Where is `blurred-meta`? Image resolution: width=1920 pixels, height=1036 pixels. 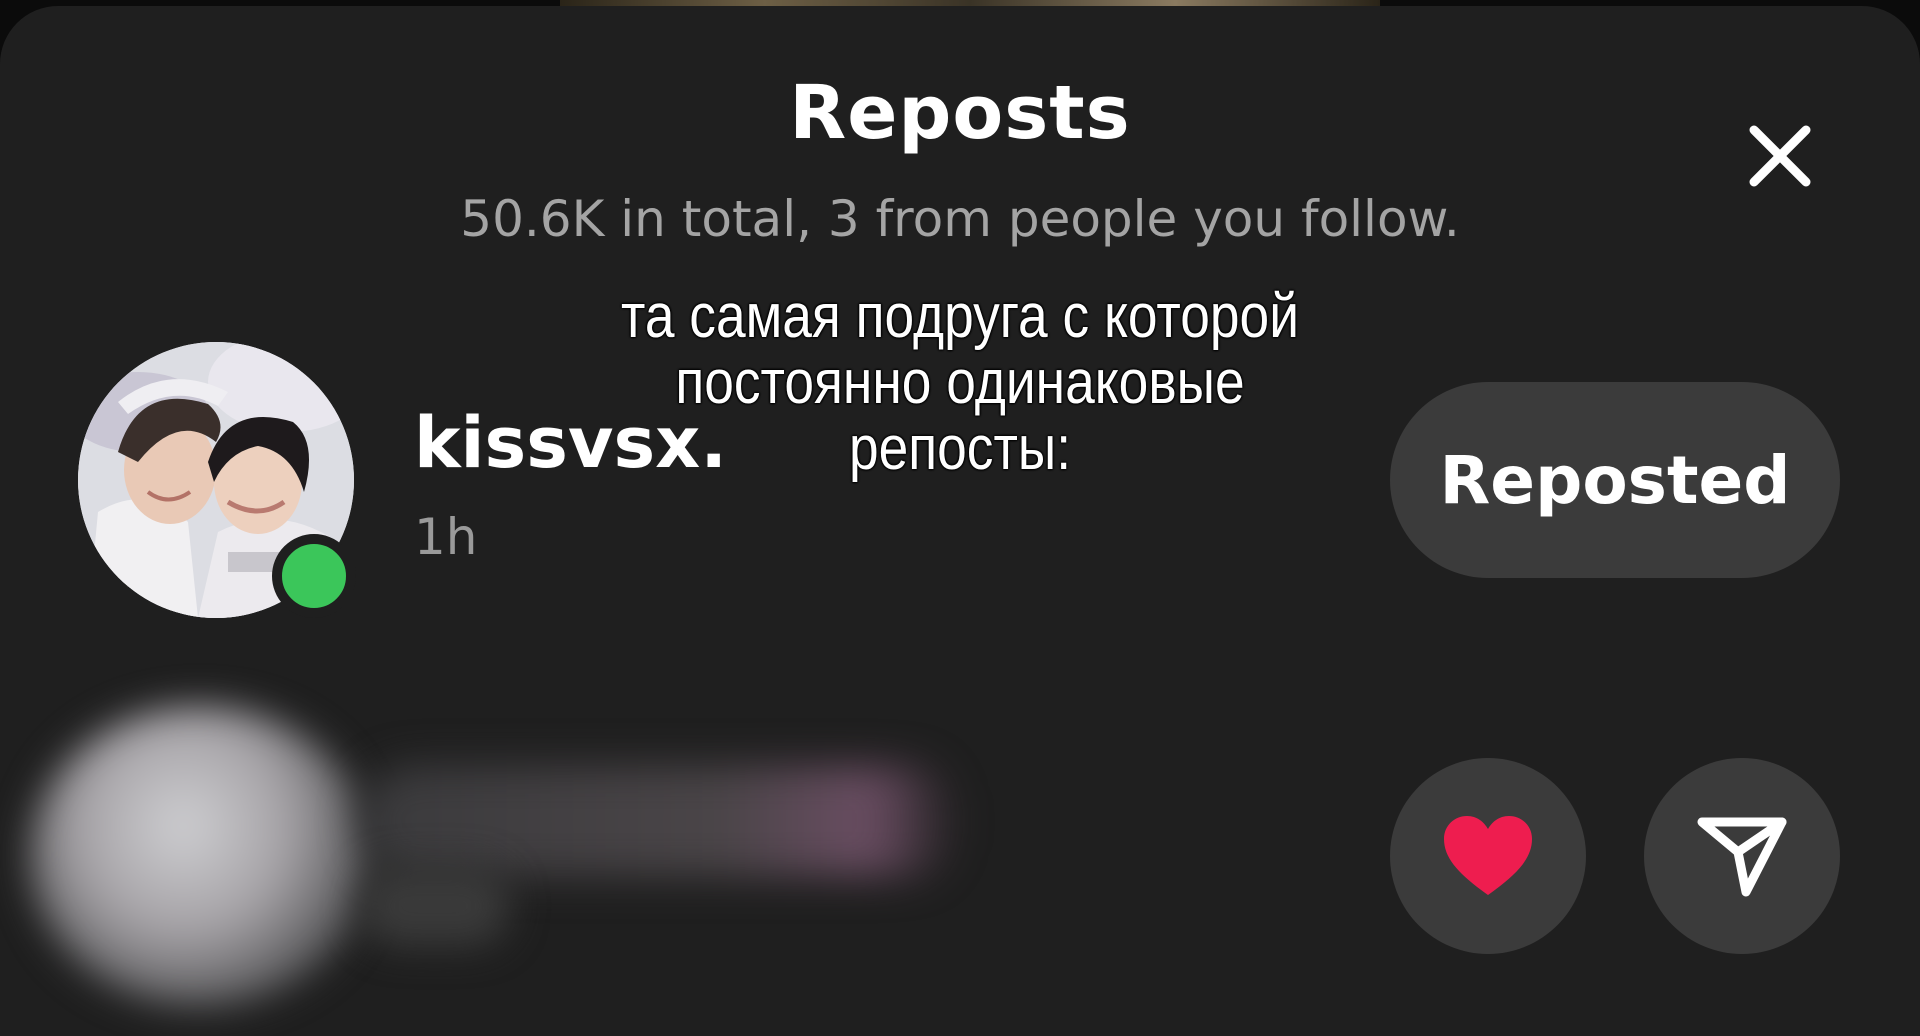
blurred-meta is located at coordinates (435, 906).